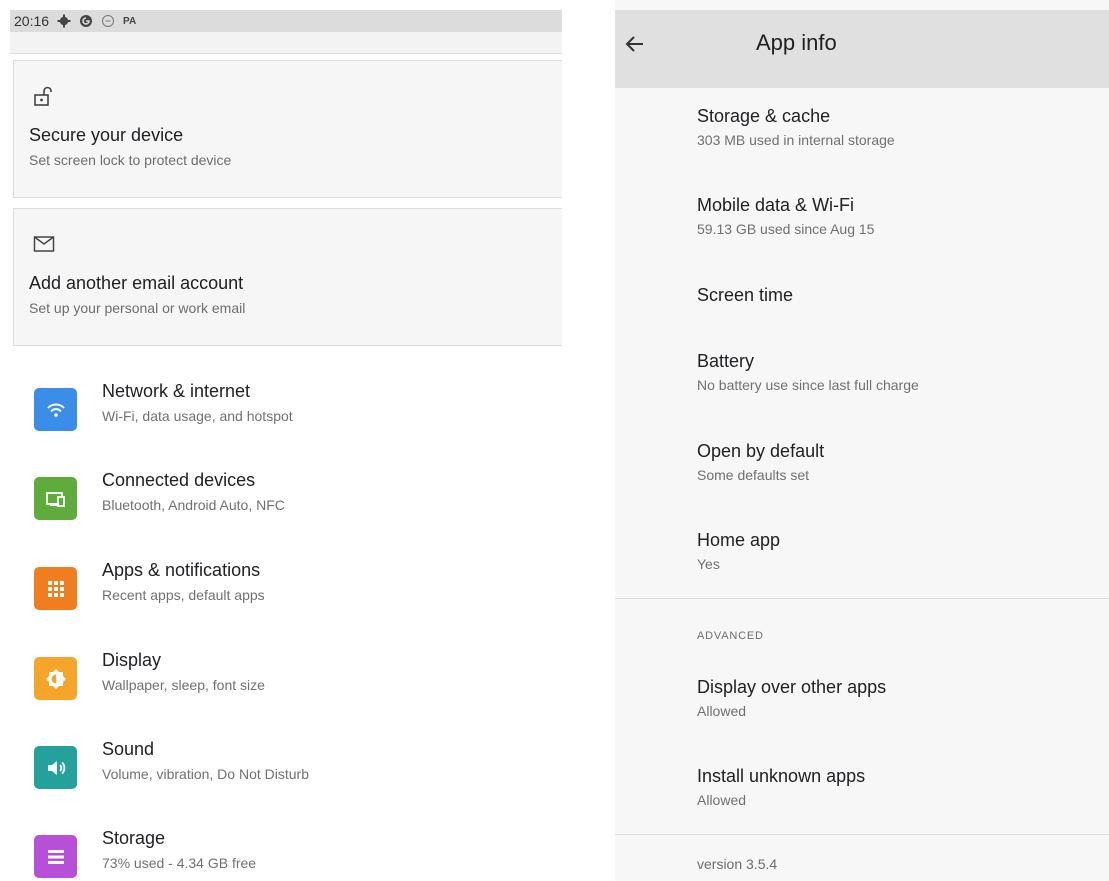 The height and width of the screenshot is (881, 1109). What do you see at coordinates (281, 852) in the screenshot?
I see `settings-item-storage: Storage 73% used - 4.34 GB free` at bounding box center [281, 852].